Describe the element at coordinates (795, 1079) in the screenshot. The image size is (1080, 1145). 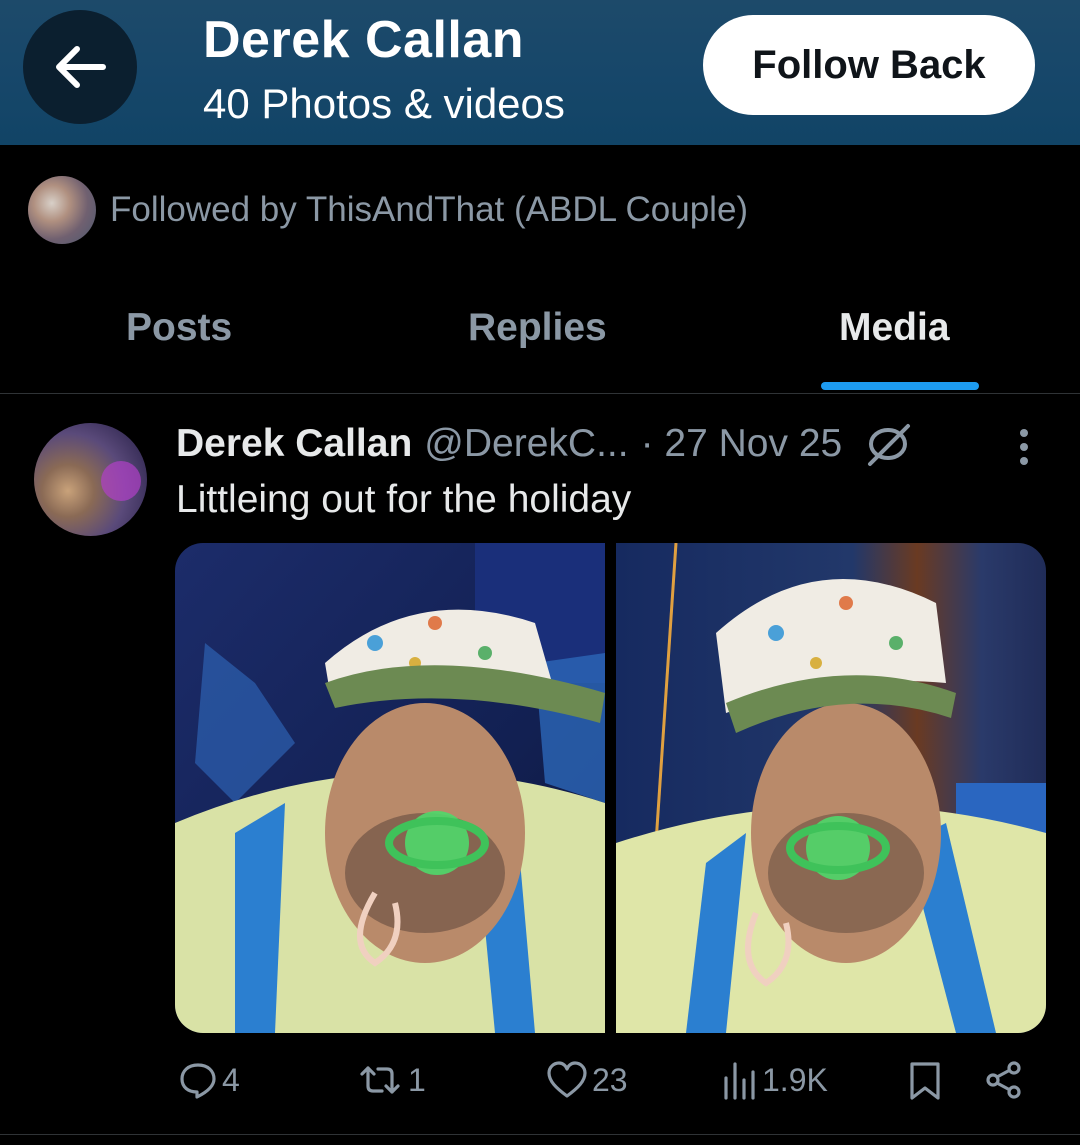
I see `view-count: 1.9K` at that location.